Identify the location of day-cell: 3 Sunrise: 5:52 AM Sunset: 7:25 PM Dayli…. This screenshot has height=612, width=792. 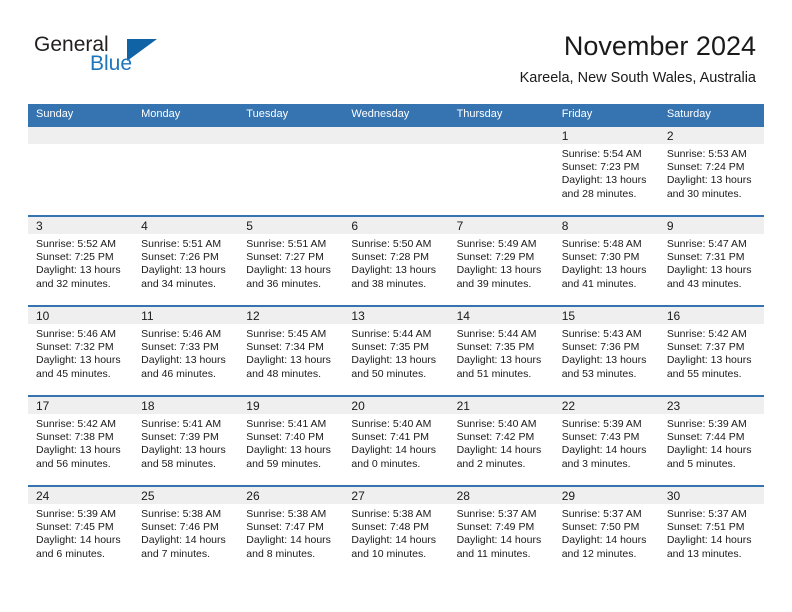
(81, 261).